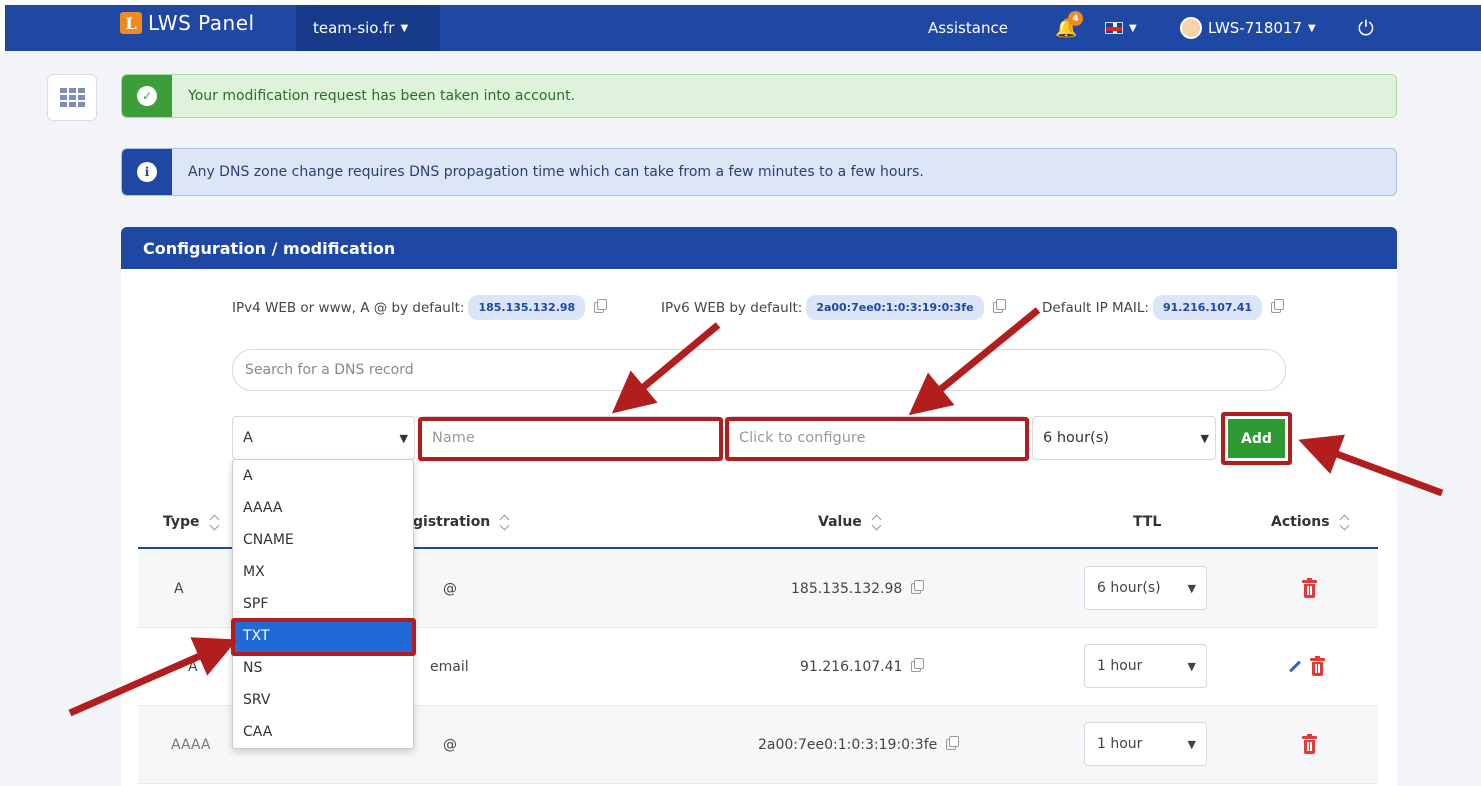 This screenshot has width=1481, height=786. Describe the element at coordinates (895, 307) in the screenshot. I see `ipv6-value: 2a00:7ee0:1:0:3:19:0:3fe` at that location.